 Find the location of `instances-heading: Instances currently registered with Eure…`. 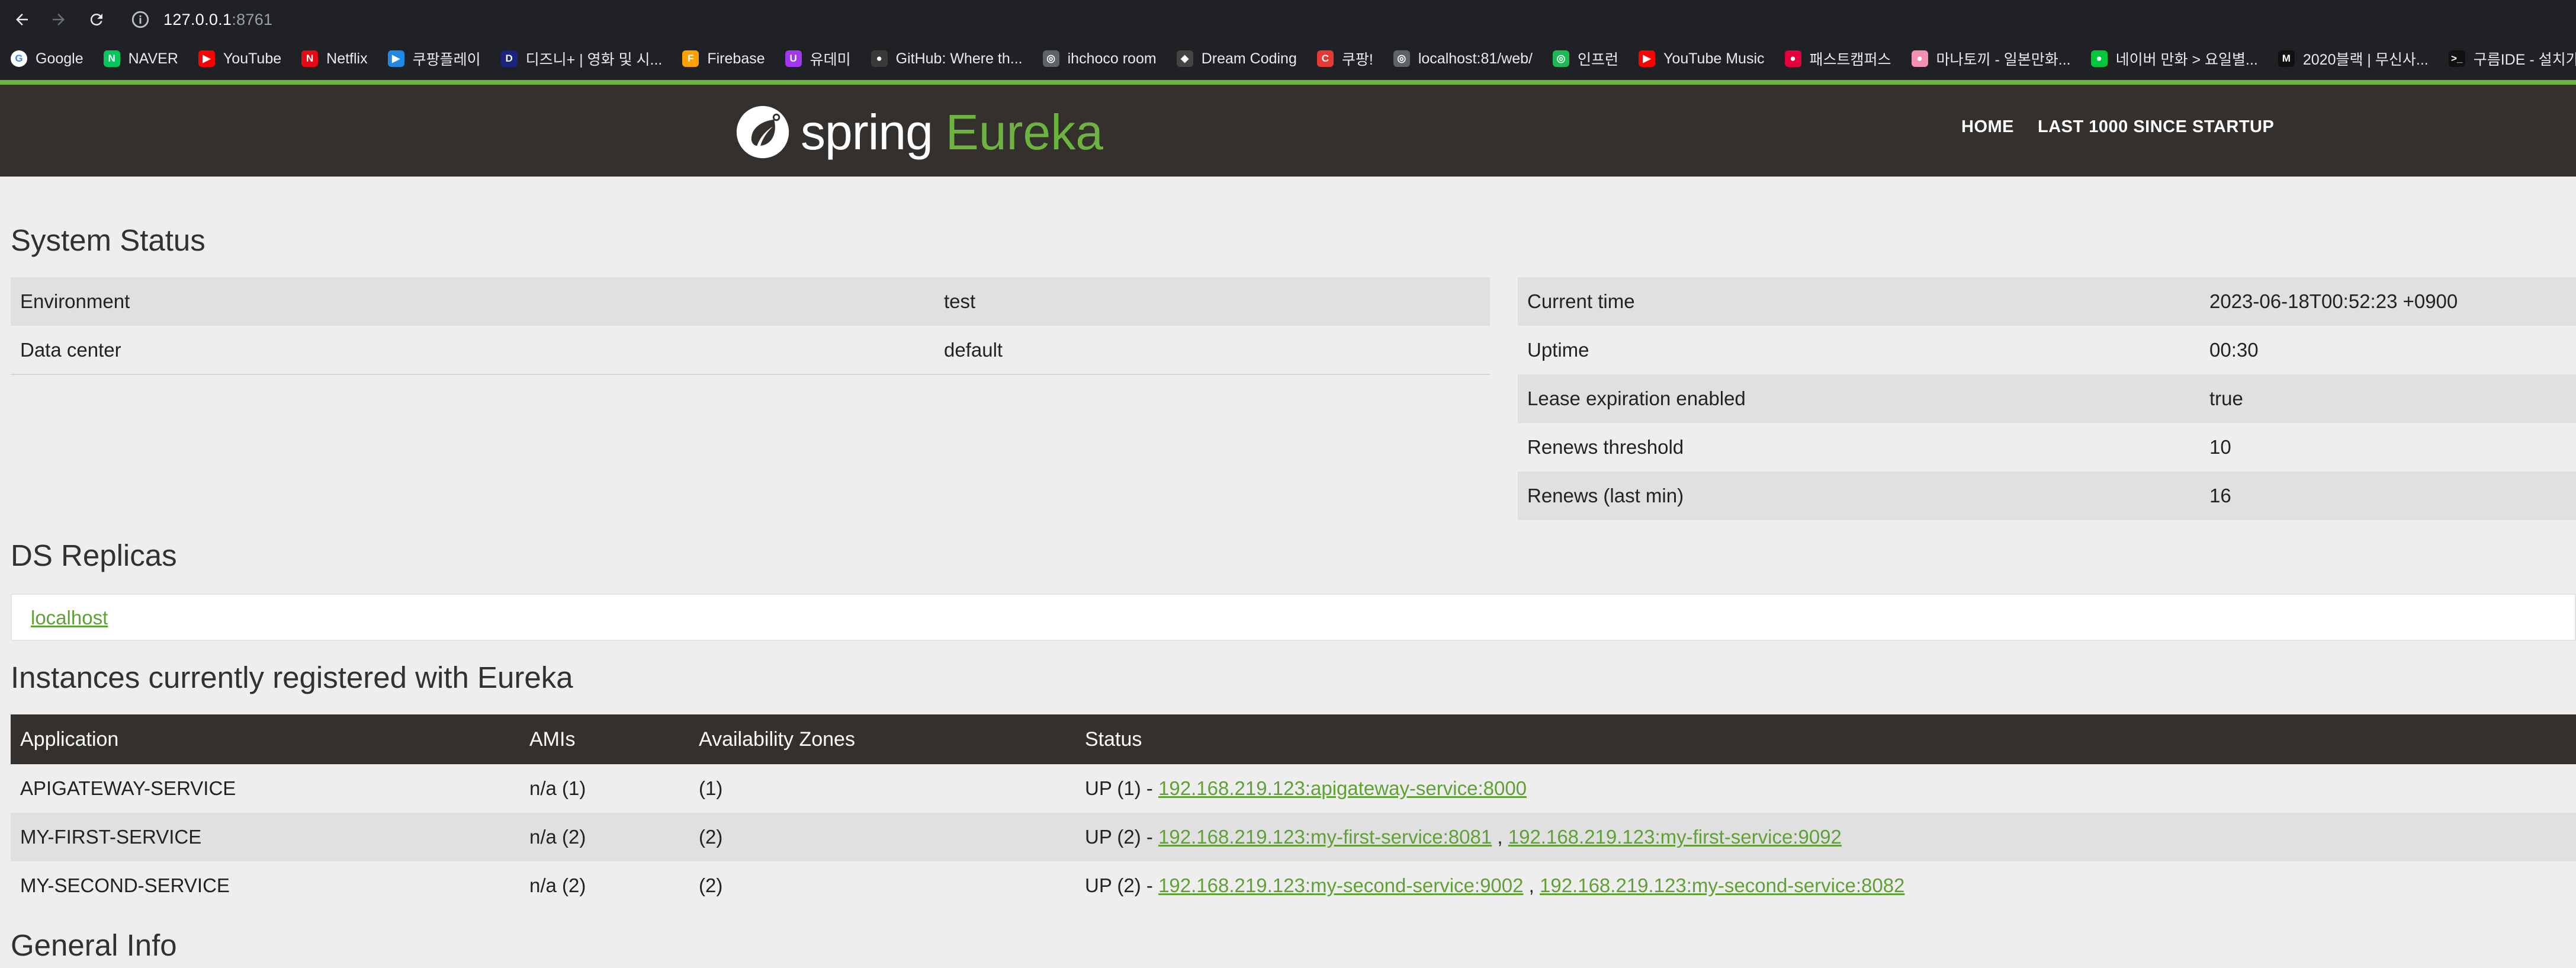

instances-heading: Instances currently registered with Eure… is located at coordinates (292, 678).